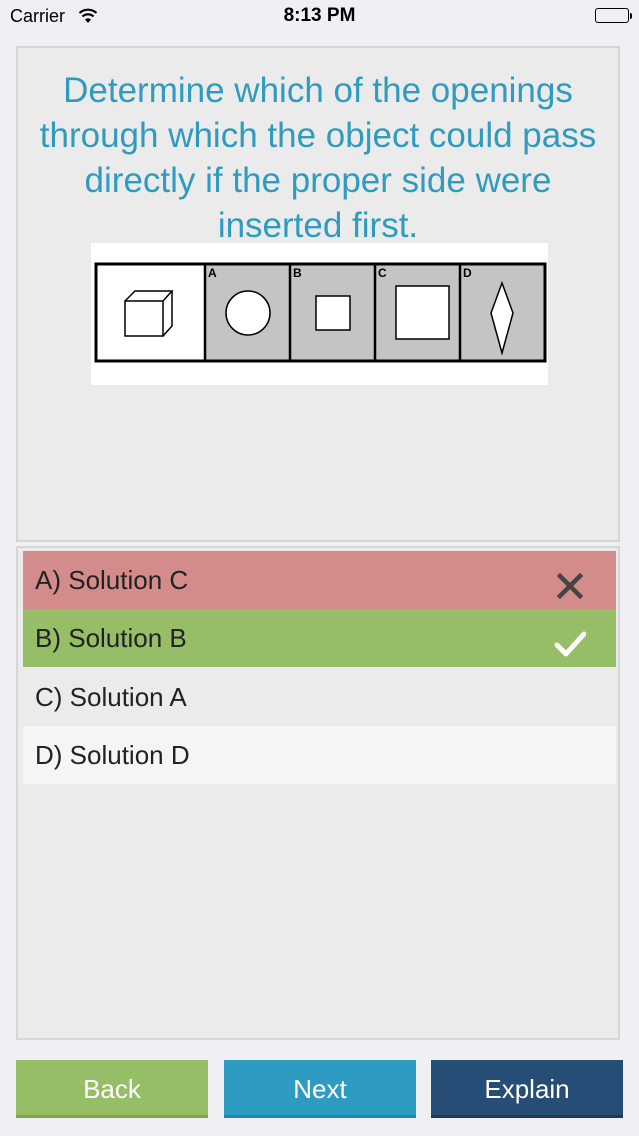 The height and width of the screenshot is (1136, 639). What do you see at coordinates (613, 15) in the screenshot?
I see `battery-icon` at bounding box center [613, 15].